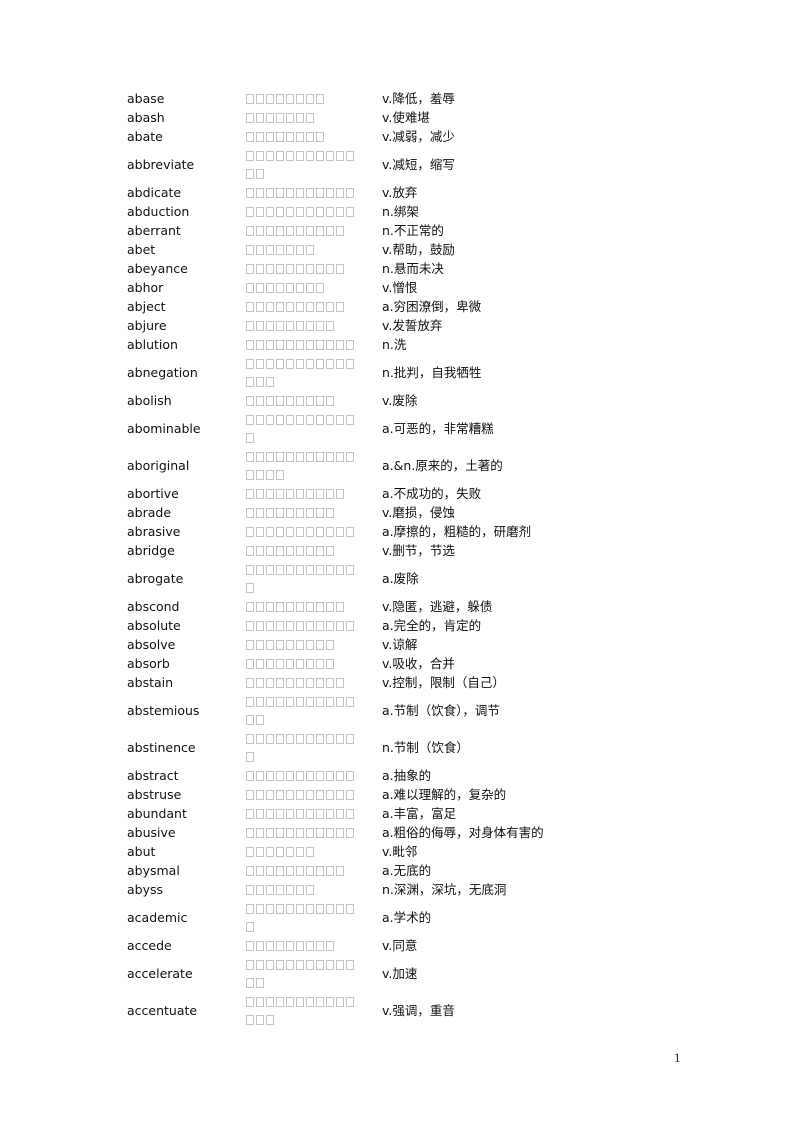 This screenshot has height=1132, width=800. Describe the element at coordinates (443, 682) in the screenshot. I see `entry-definition: v.控制，限制（自己）` at that location.